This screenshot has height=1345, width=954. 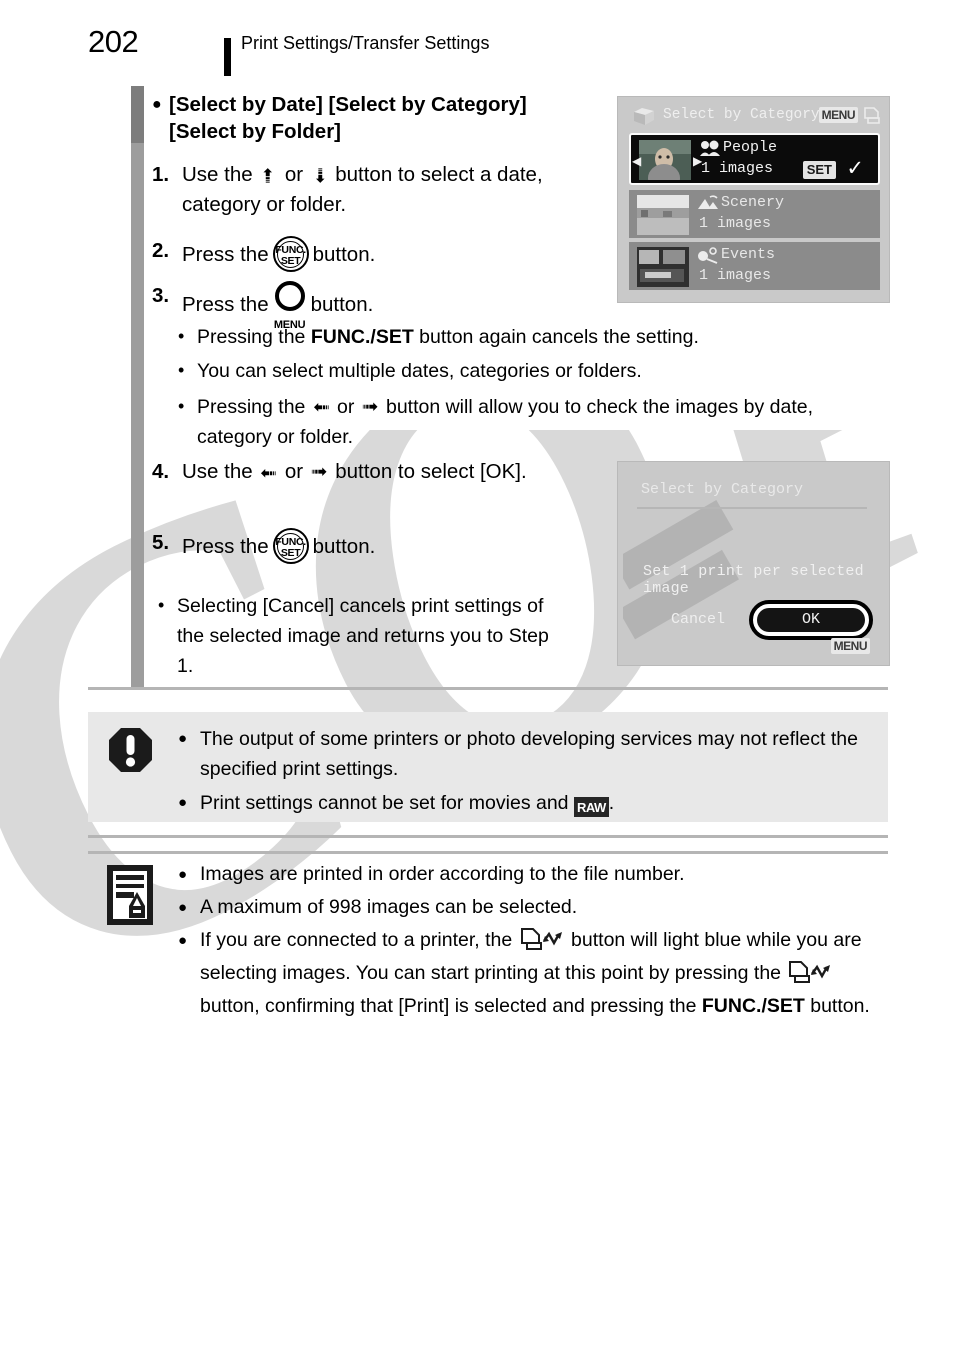 What do you see at coordinates (161, 250) in the screenshot?
I see `step-2-number: 2.` at bounding box center [161, 250].